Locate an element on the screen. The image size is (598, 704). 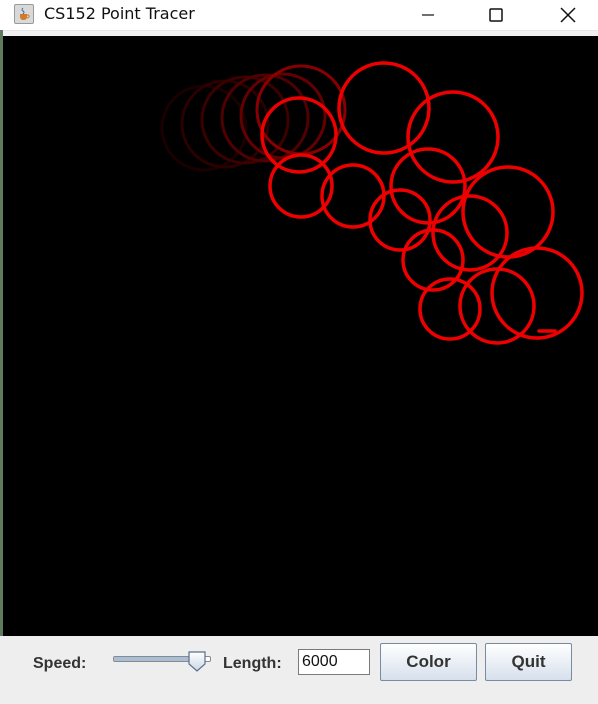
length-label: Length: is located at coordinates (252, 663).